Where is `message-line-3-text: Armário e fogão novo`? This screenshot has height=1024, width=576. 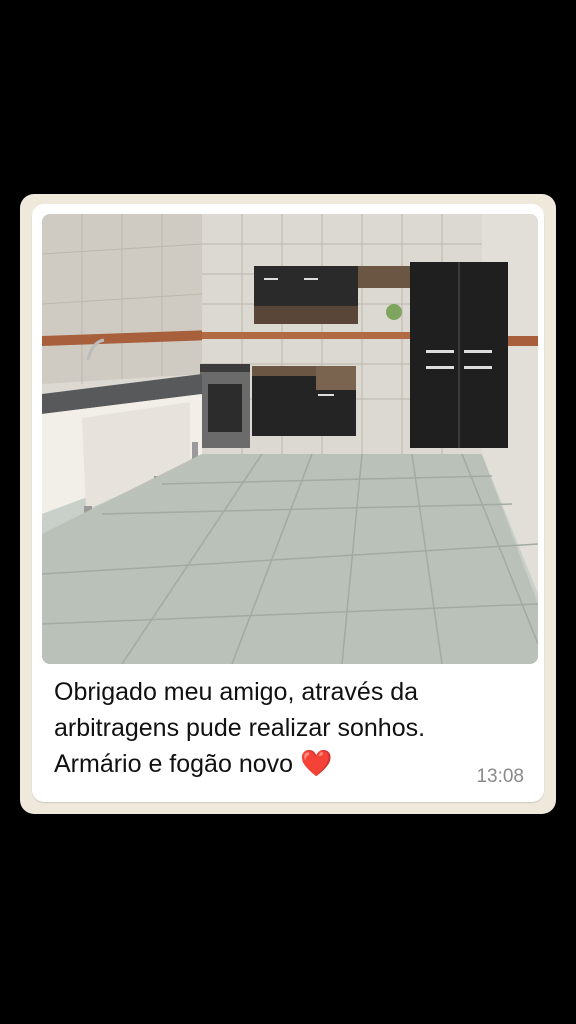
message-line-3-text: Armário e fogão novo is located at coordinates (174, 764).